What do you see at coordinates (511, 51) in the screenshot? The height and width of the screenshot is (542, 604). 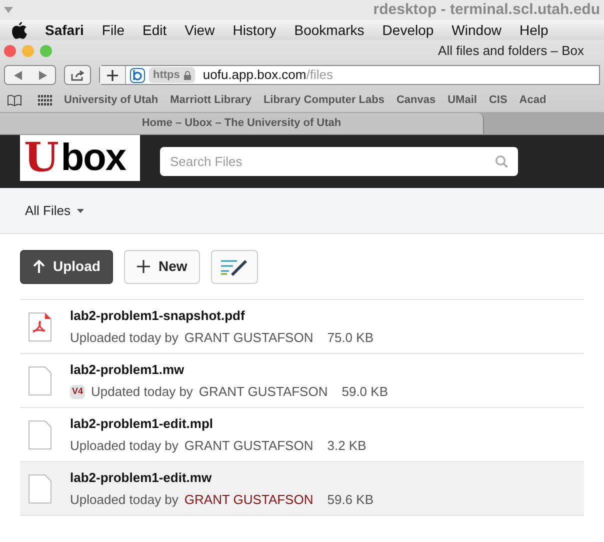 I see `browser-title: All files and folders – Box` at bounding box center [511, 51].